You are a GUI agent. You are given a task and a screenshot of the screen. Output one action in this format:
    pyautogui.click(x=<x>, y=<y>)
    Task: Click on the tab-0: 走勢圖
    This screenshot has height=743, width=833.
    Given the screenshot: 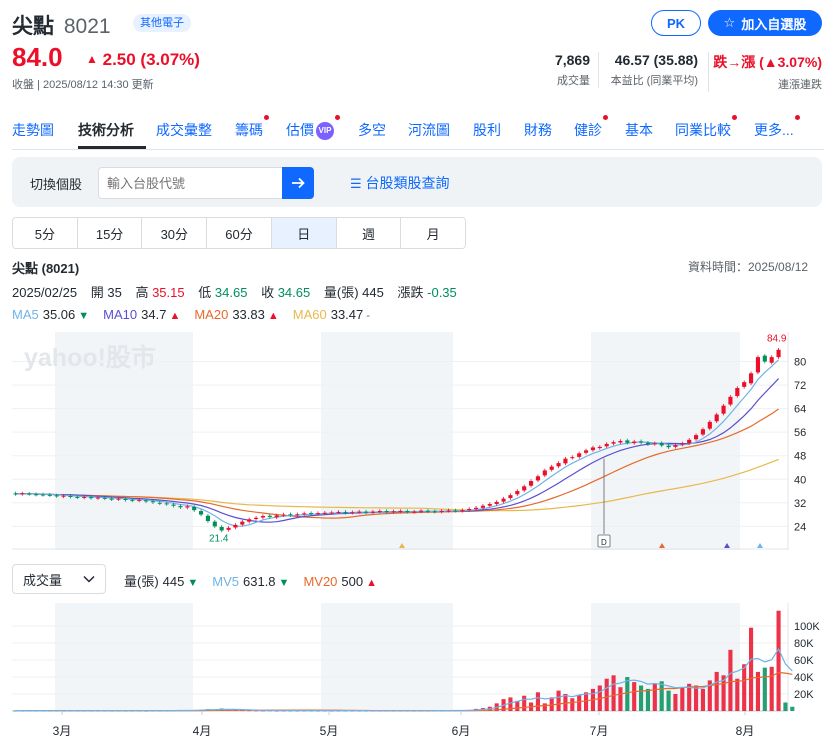 What is the action you would take?
    pyautogui.click(x=33, y=130)
    